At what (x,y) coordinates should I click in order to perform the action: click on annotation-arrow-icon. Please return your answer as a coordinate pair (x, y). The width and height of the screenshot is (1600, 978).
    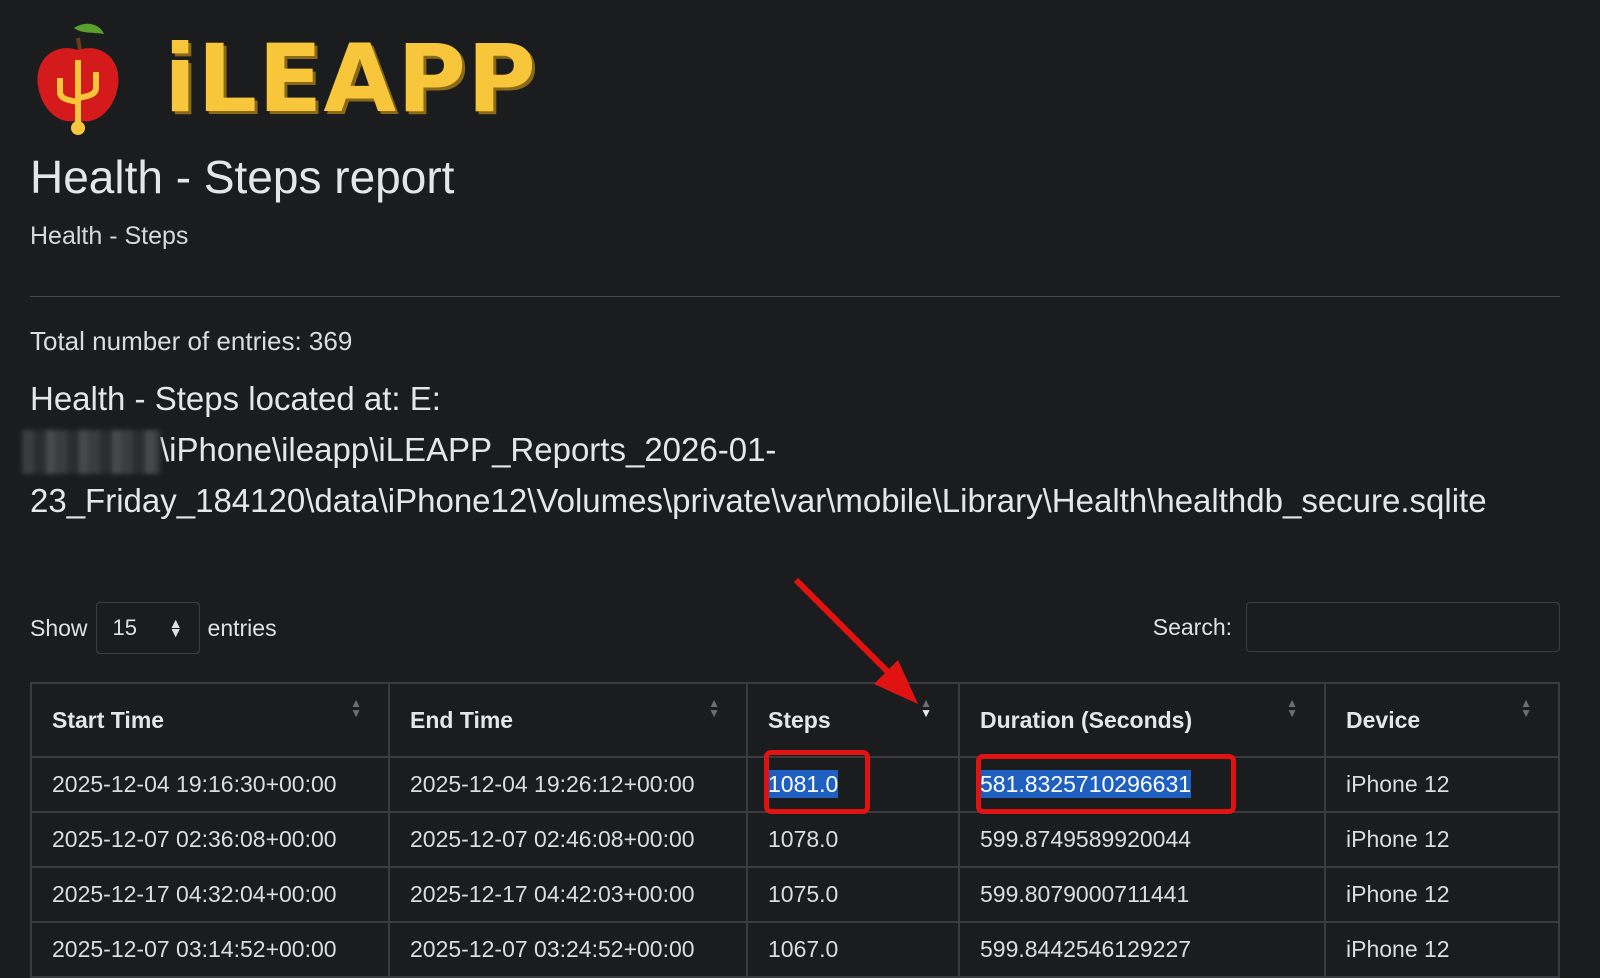
    Looking at the image, I should click on (855, 640).